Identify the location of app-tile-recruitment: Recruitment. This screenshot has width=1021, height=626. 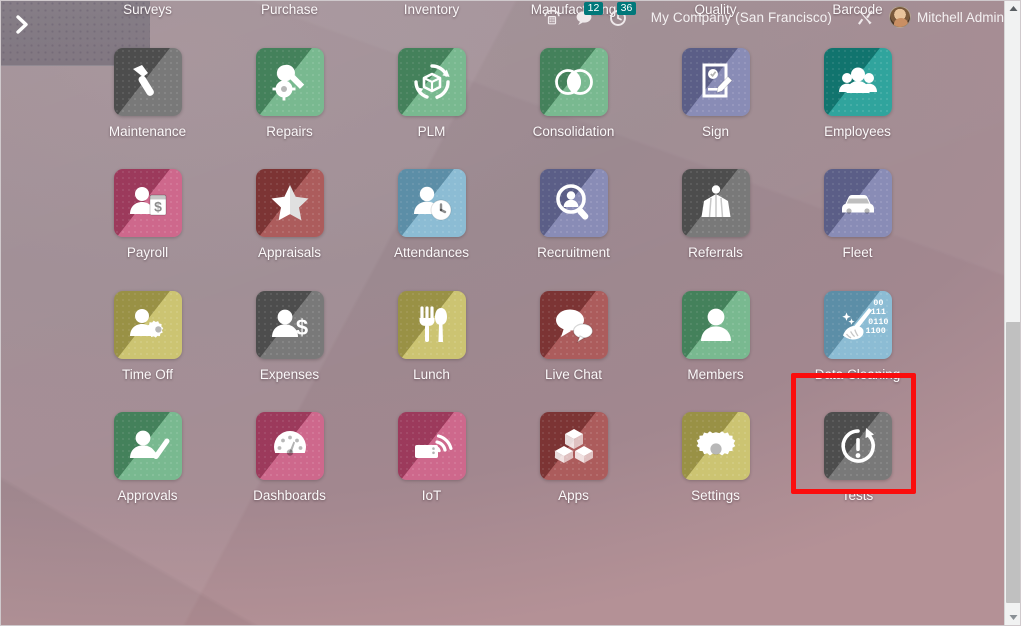
(574, 218).